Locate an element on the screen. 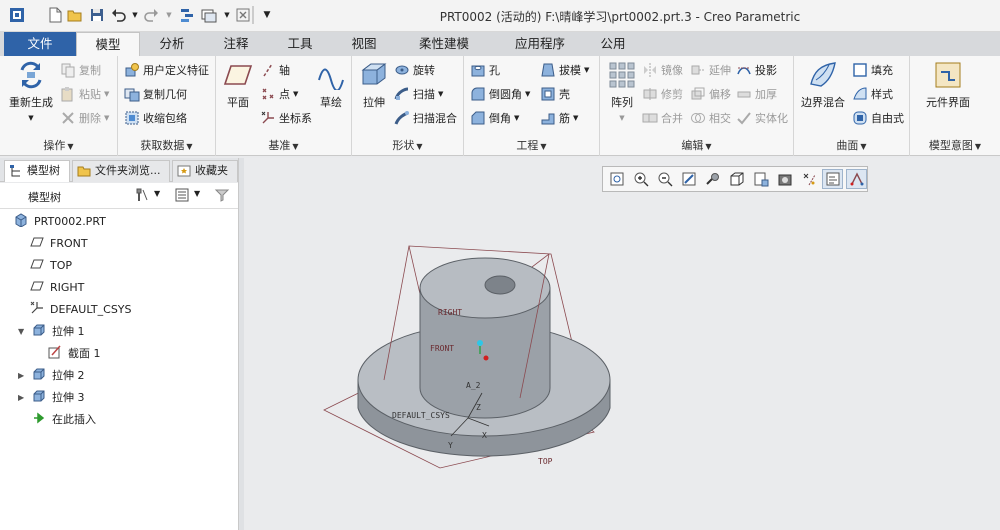 This screenshot has height=530, width=1000. boundary-blend-button: 边界混合 is located at coordinates (823, 85).